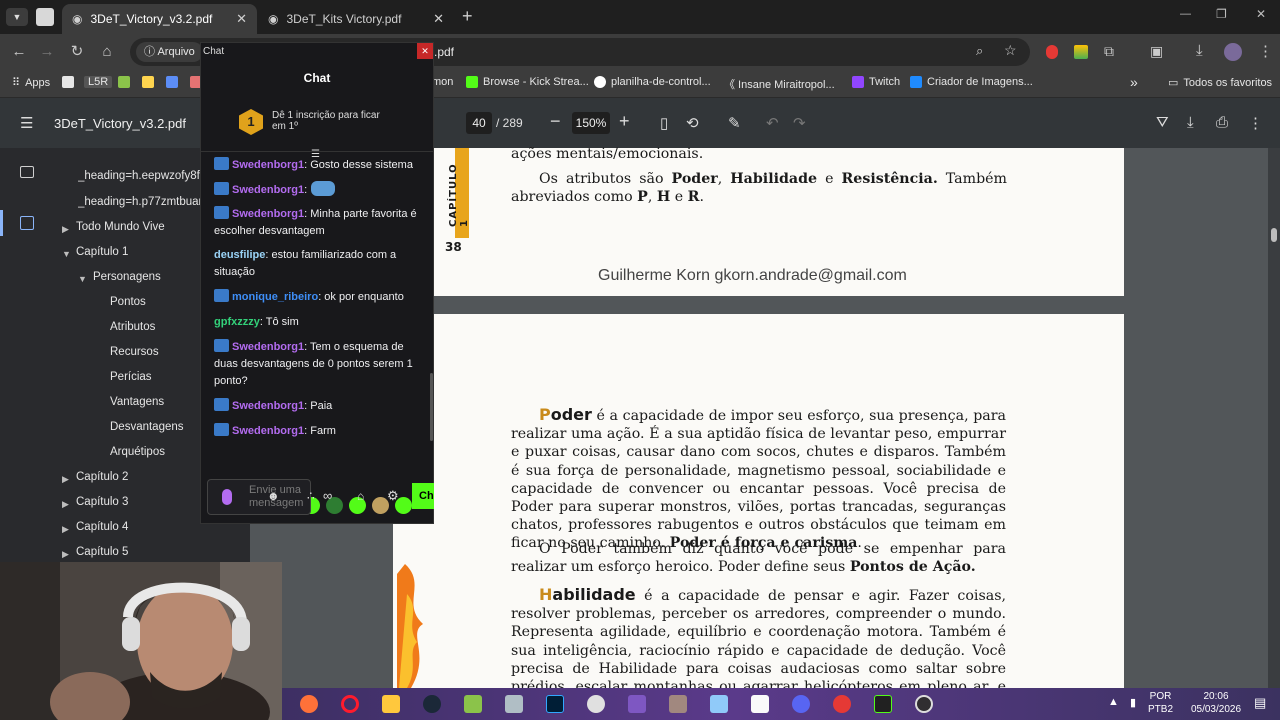 This screenshot has width=1280, height=720. What do you see at coordinates (241, 19) in the screenshot?
I see `close-tab-icon: ✕` at bounding box center [241, 19].